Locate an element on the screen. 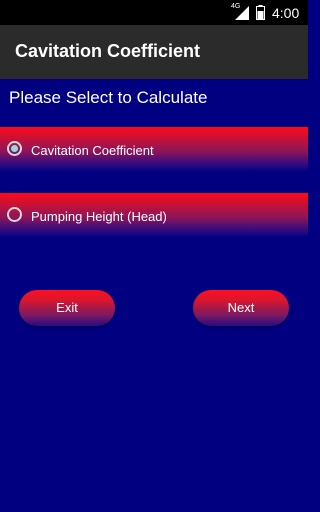 This screenshot has width=320, height=512. select-prompt: Please Select to Calculate is located at coordinates (108, 97).